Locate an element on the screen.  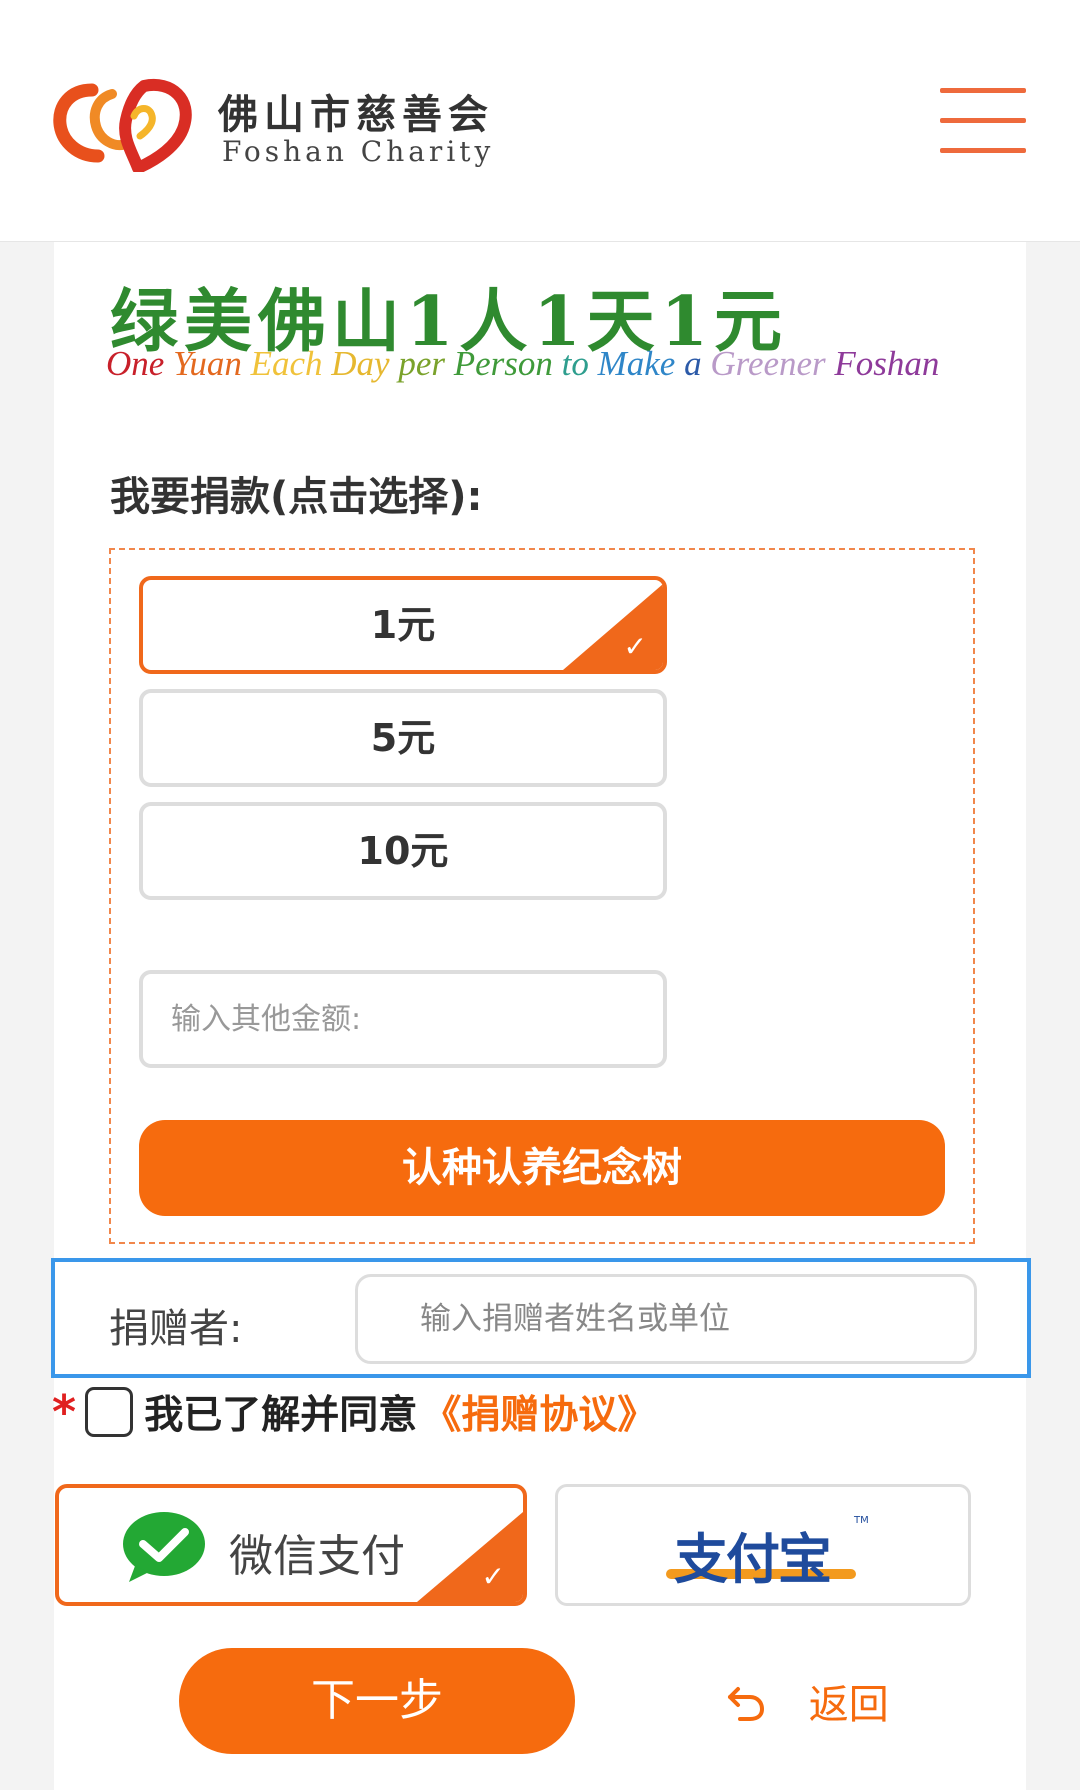
amount-option-label: 5元 is located at coordinates (403, 738).